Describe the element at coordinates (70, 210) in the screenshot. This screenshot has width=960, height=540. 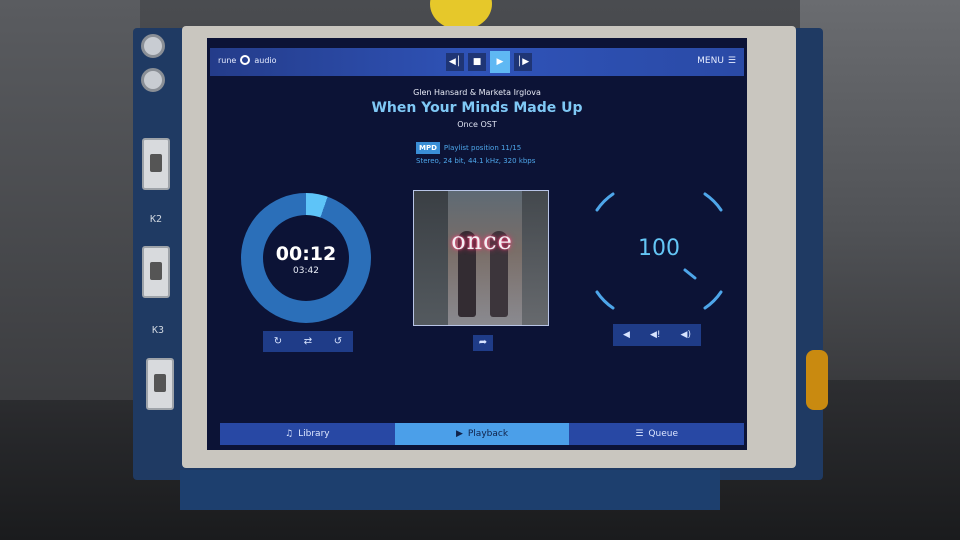
I see `background-wall` at that location.